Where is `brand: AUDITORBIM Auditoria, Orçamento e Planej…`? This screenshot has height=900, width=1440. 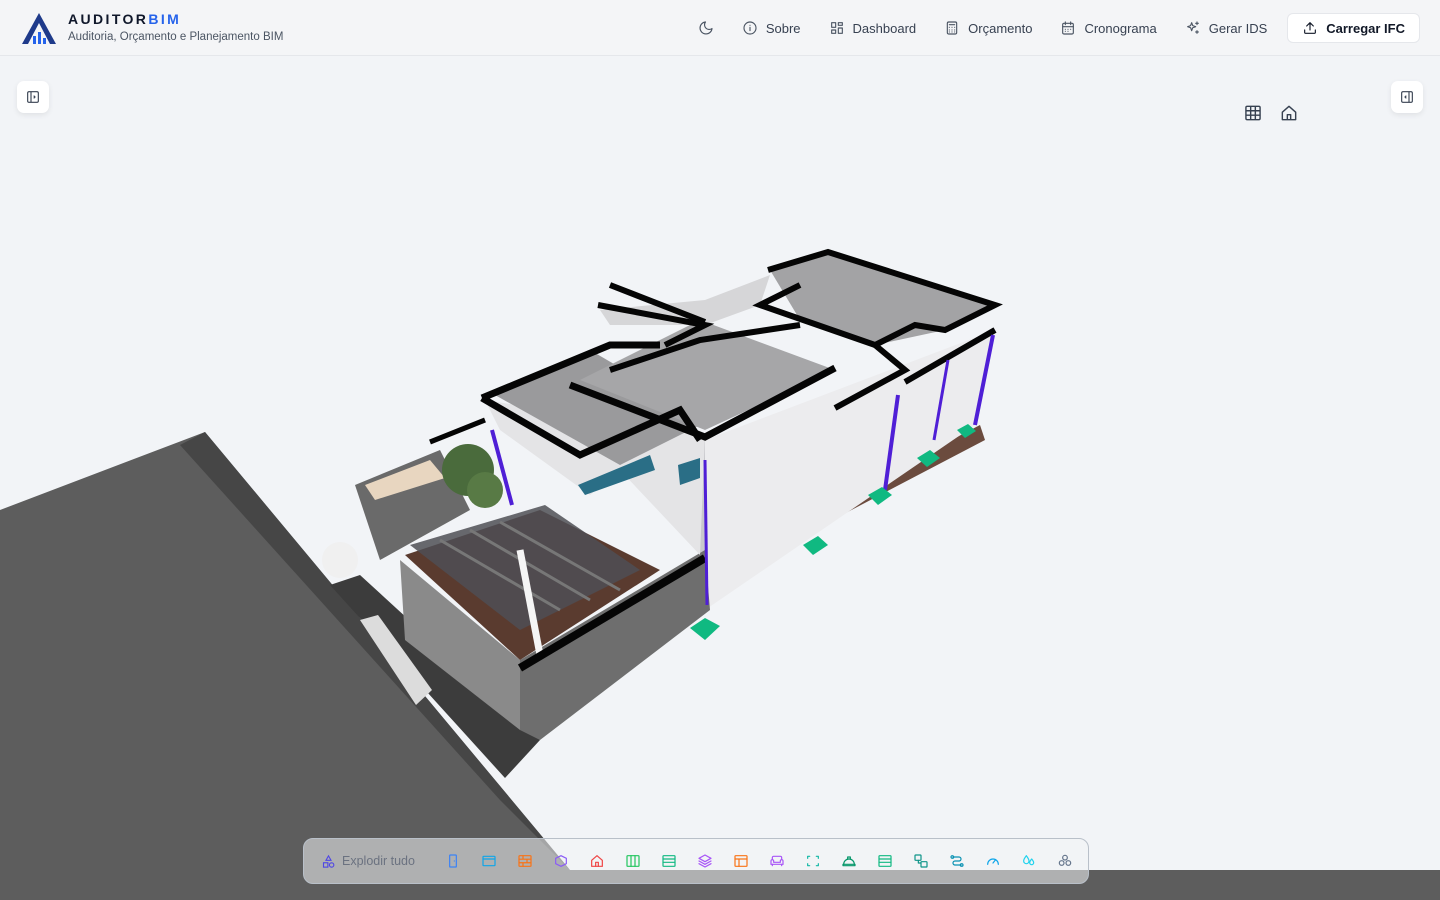 brand: AUDITORBIM Auditoria, Orçamento e Planej… is located at coordinates (151, 28).